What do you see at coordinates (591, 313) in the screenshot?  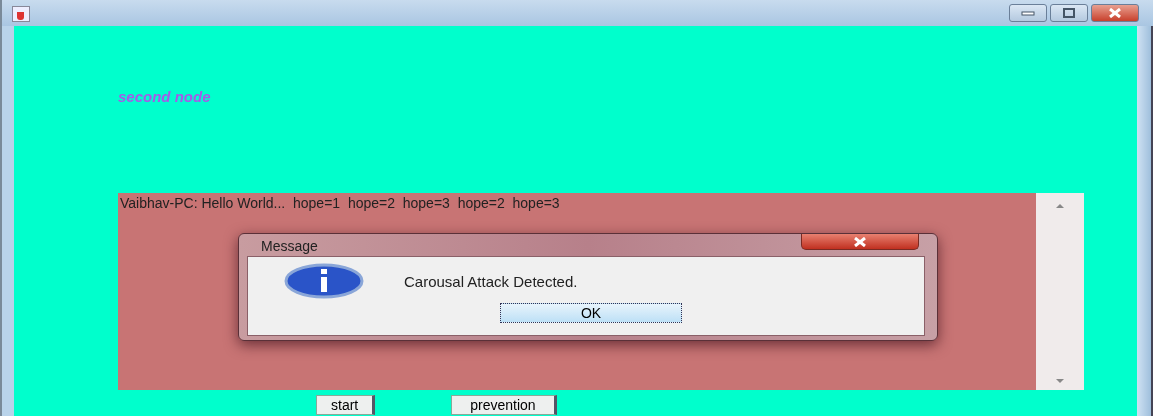 I see `ok-button: OK` at bounding box center [591, 313].